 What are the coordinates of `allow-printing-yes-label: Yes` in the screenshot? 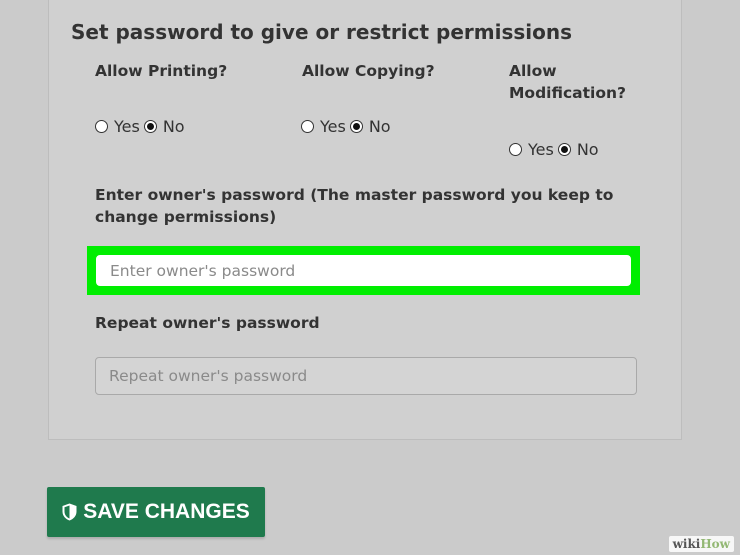 It's located at (127, 126).